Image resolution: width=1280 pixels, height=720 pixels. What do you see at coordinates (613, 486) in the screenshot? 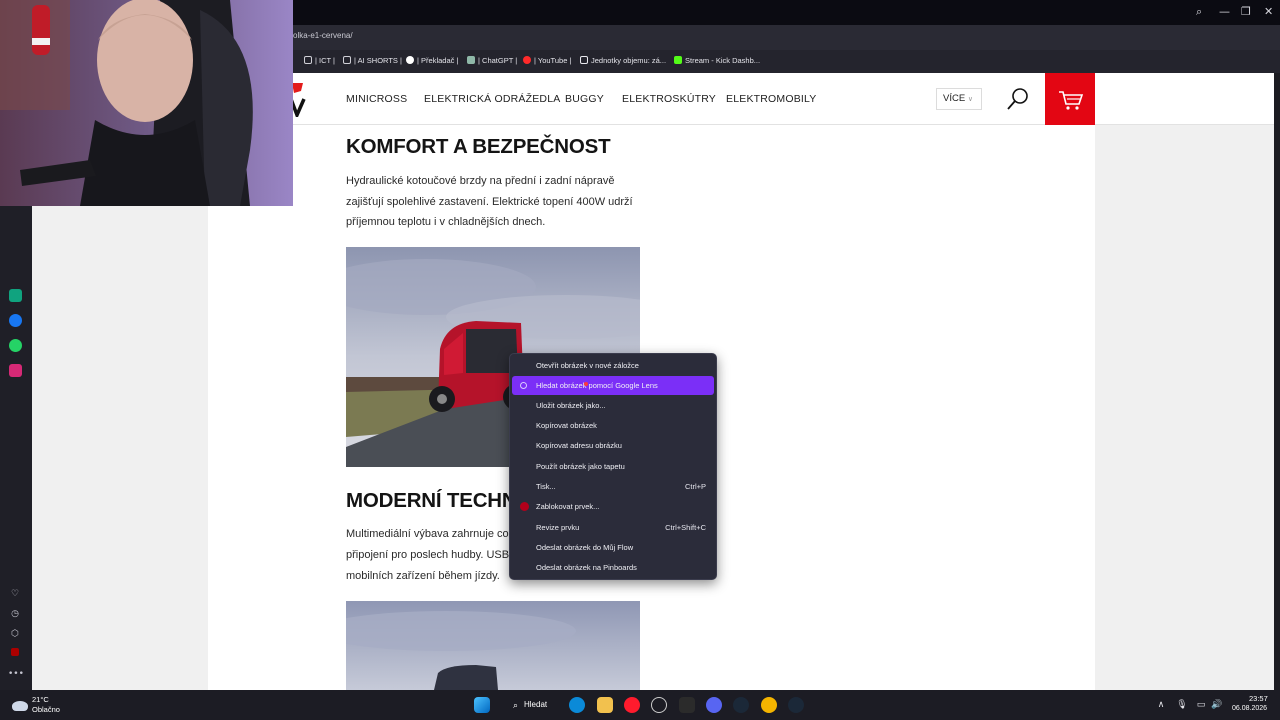
I see `ctx-print: Tisk... Ctrl+P` at bounding box center [613, 486].